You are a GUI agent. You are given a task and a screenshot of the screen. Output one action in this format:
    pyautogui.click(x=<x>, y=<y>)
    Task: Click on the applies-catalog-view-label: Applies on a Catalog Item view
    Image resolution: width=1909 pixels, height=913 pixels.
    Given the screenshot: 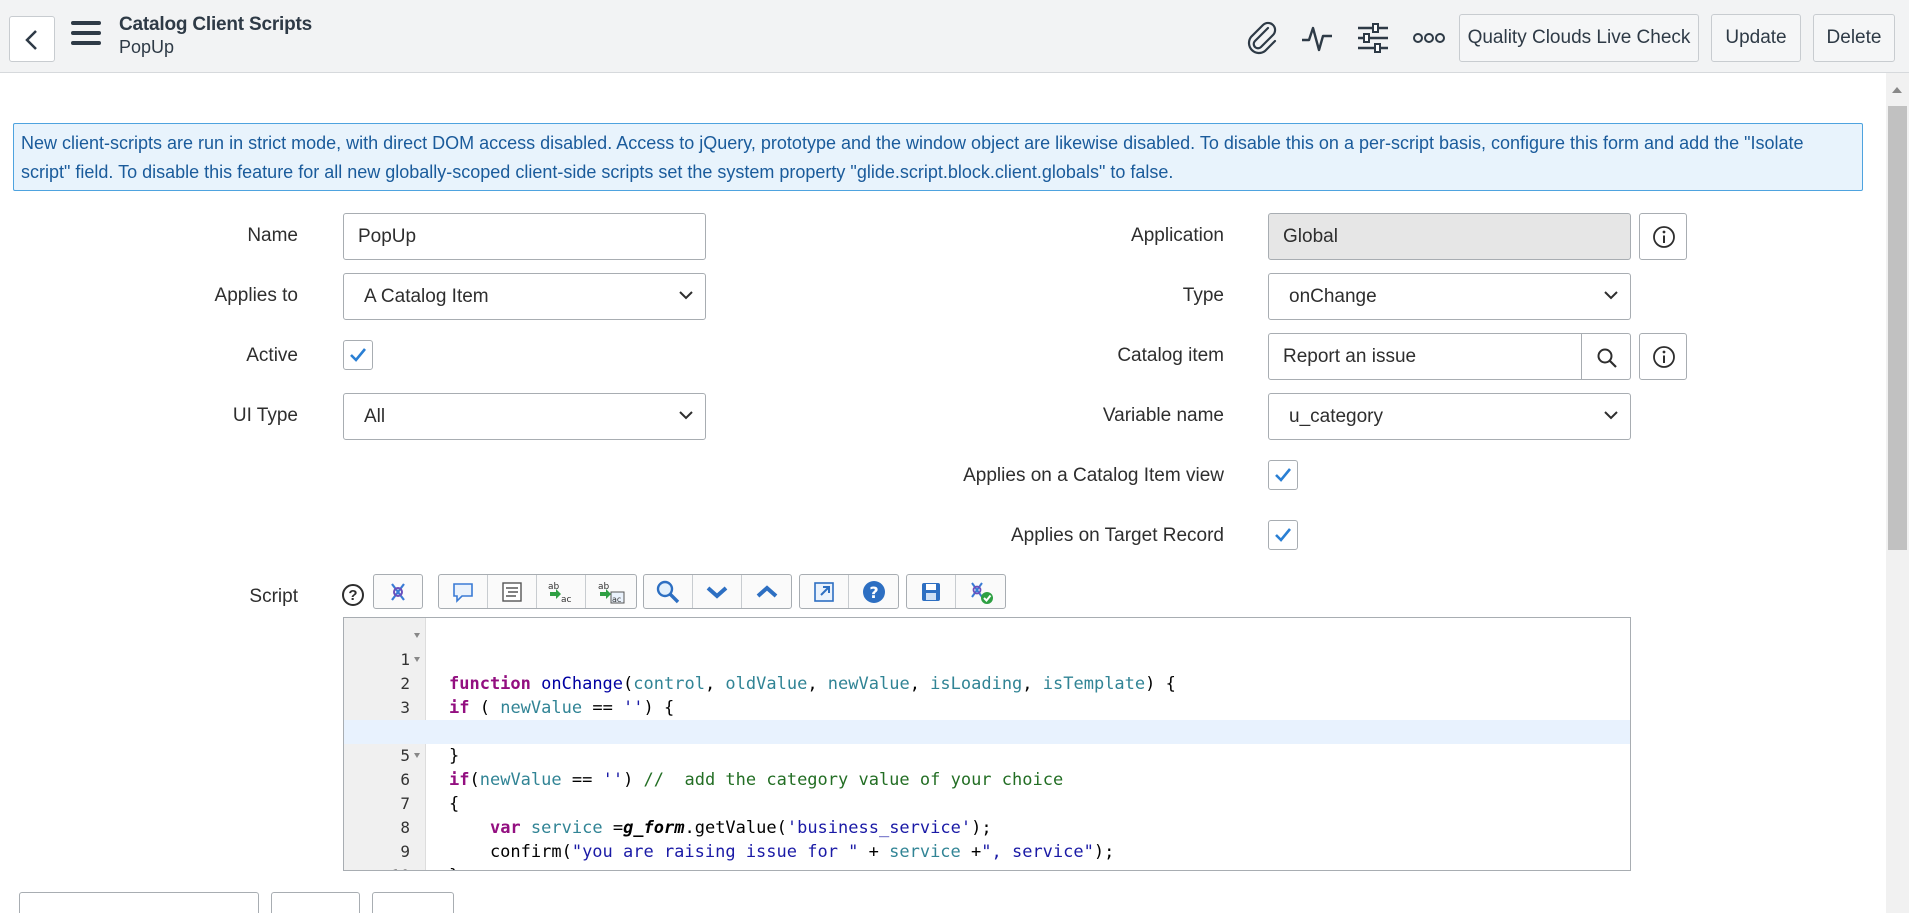 What is the action you would take?
    pyautogui.click(x=1093, y=475)
    